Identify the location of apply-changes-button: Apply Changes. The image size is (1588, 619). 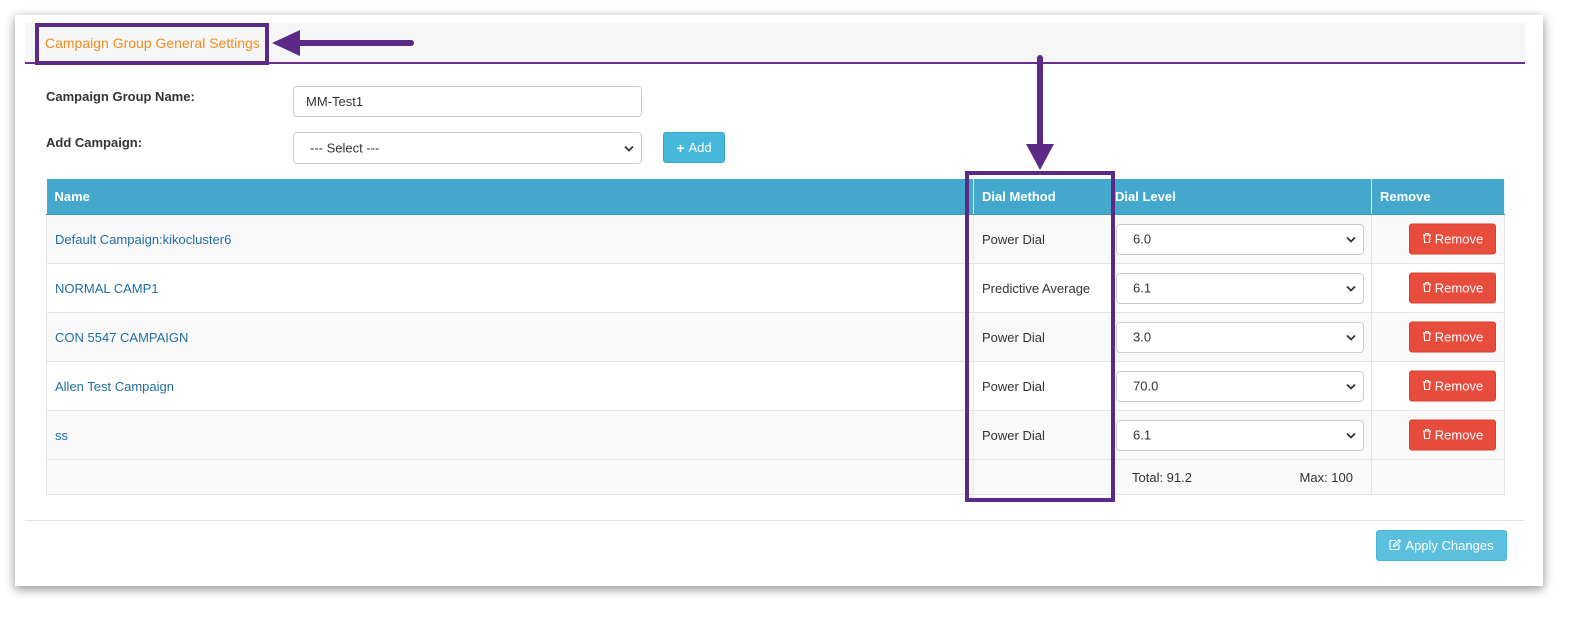
(1441, 545).